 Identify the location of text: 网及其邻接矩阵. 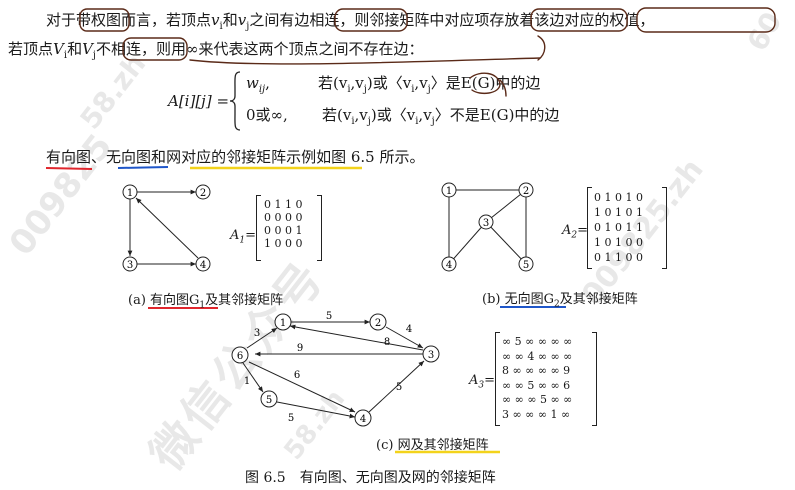
(443, 445).